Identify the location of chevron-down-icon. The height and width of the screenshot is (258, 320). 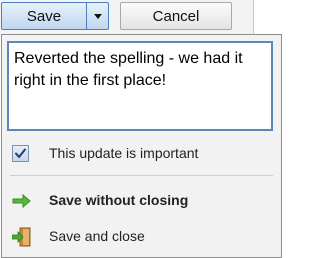
(97, 16).